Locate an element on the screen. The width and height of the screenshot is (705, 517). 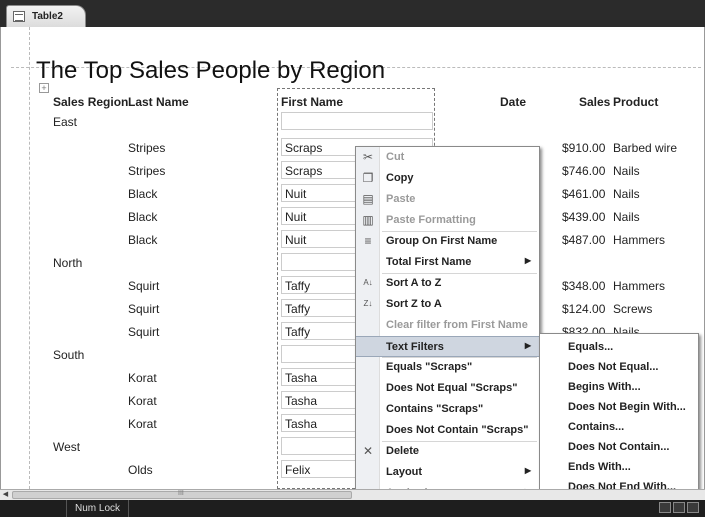
menu-item-paste: ▤ Paste is located at coordinates (447, 199).